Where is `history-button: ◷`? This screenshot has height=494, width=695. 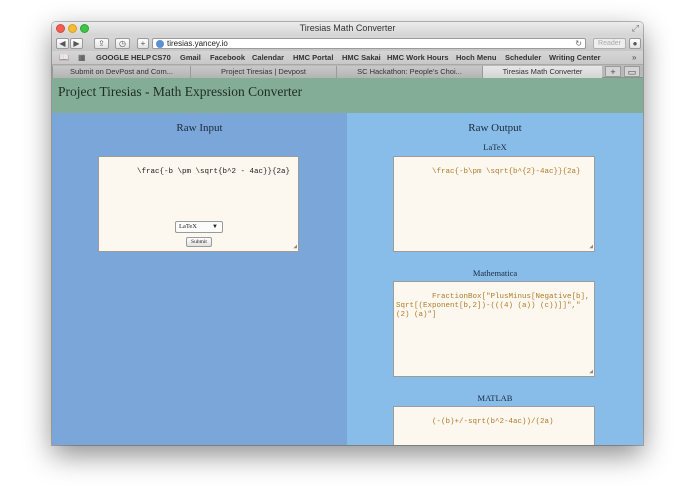 history-button: ◷ is located at coordinates (122, 43).